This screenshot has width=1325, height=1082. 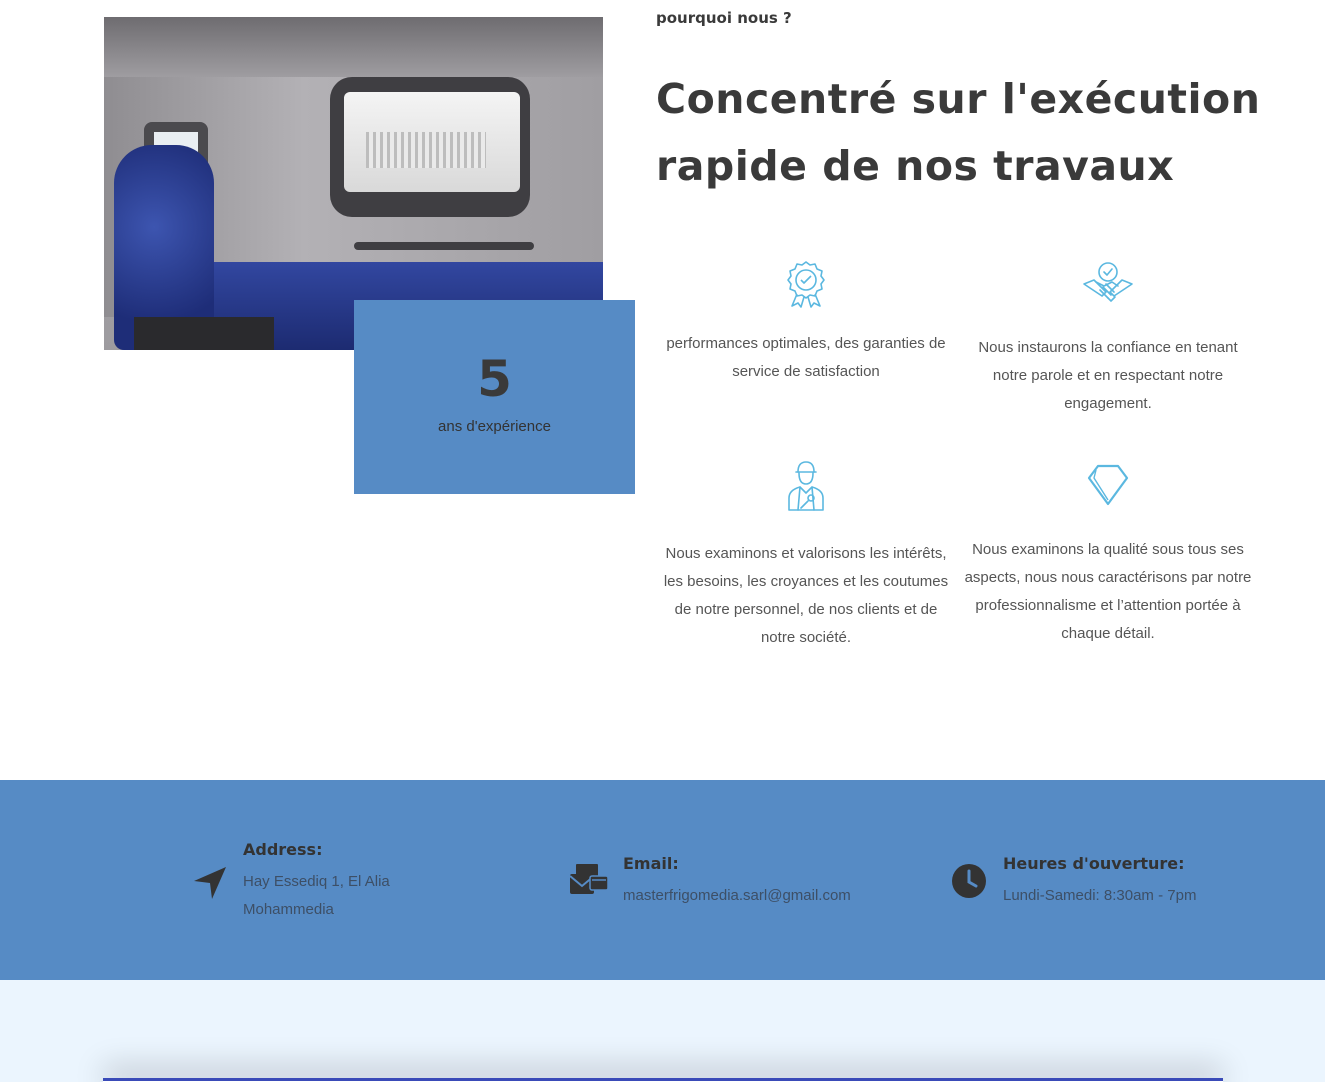 What do you see at coordinates (806, 284) in the screenshot?
I see `award-ribbon-icon` at bounding box center [806, 284].